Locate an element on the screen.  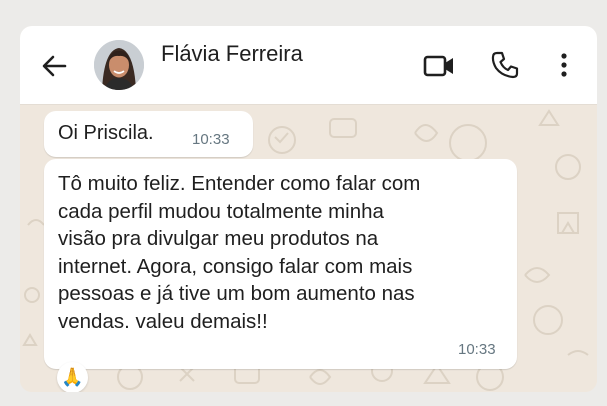
avatar is located at coordinates (119, 65).